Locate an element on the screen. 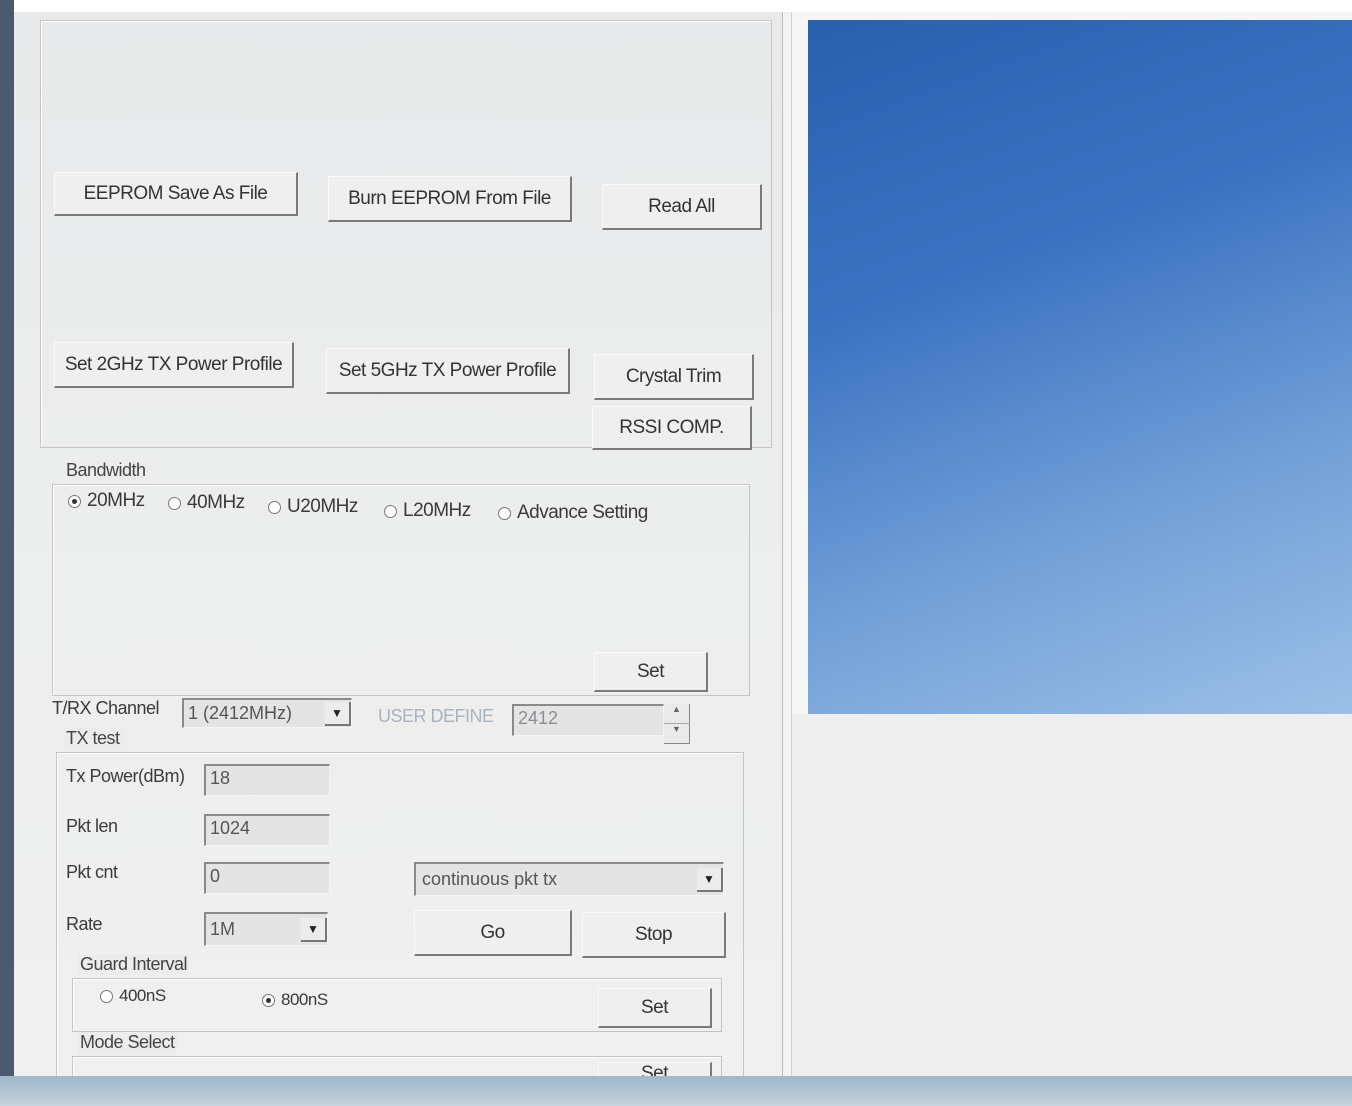 The width and height of the screenshot is (1352, 1106). read-all-button: Read All is located at coordinates (682, 207).